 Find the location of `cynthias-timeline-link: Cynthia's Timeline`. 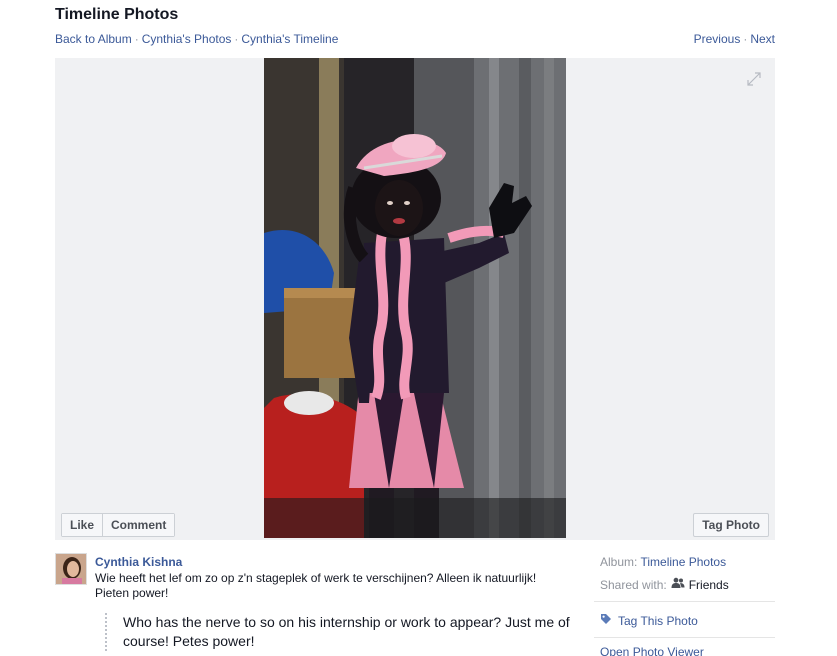

cynthias-timeline-link: Cynthia's Timeline is located at coordinates (289, 39).